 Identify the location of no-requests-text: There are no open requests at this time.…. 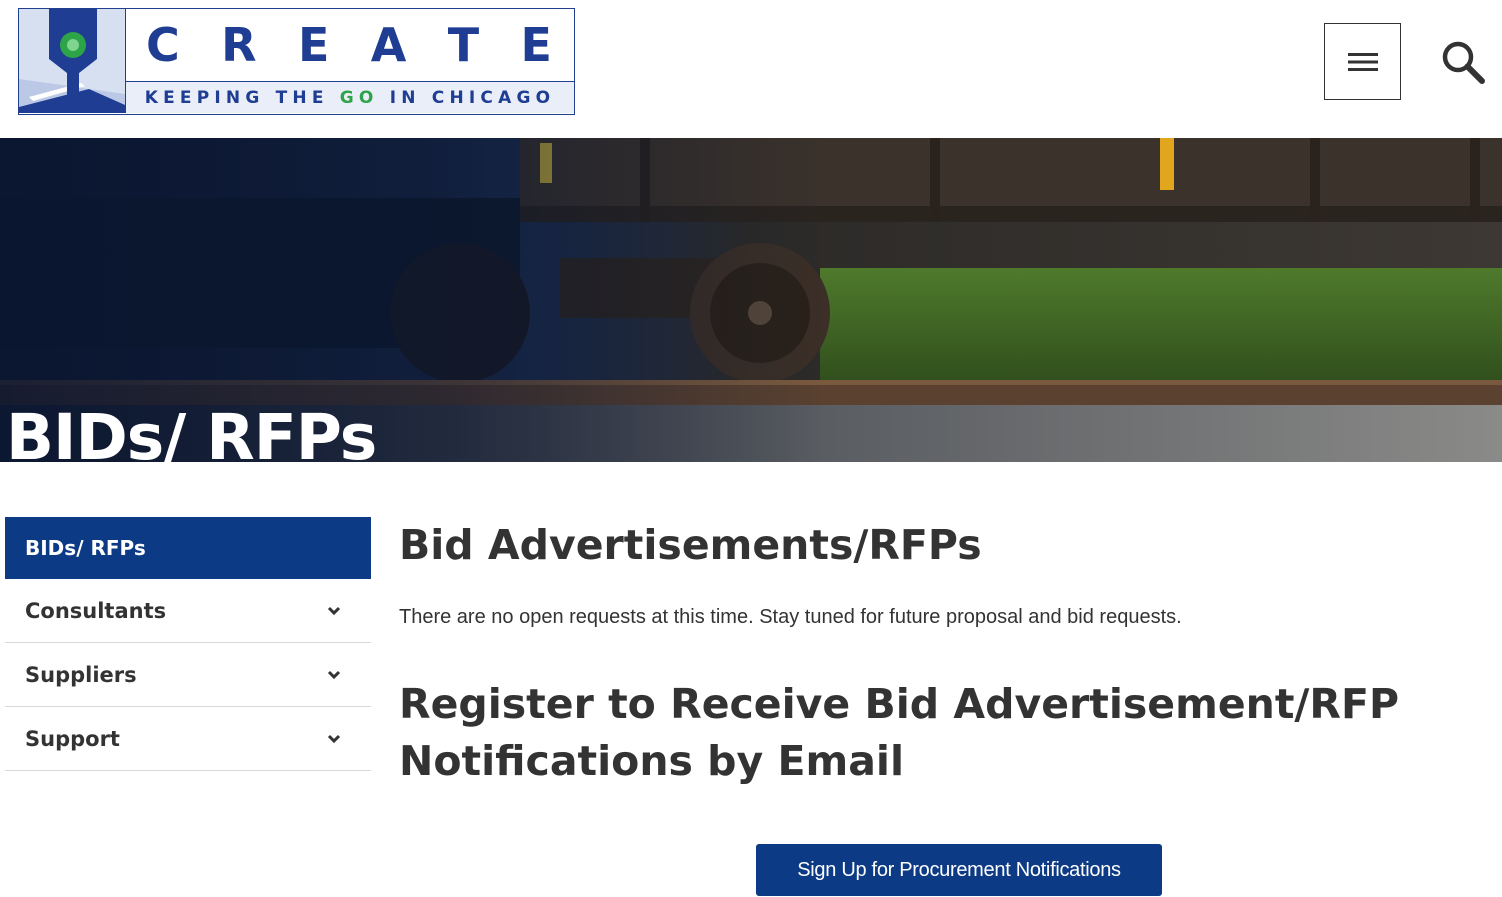
(790, 617).